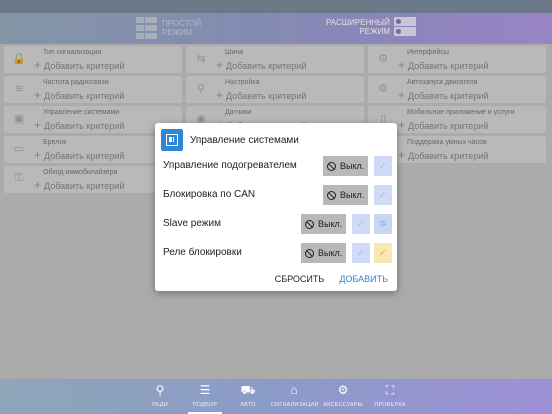 The height and width of the screenshot is (414, 552). I want to click on option-row-heater: Управление подогревателем Выкл. ✓, so click(276, 166).